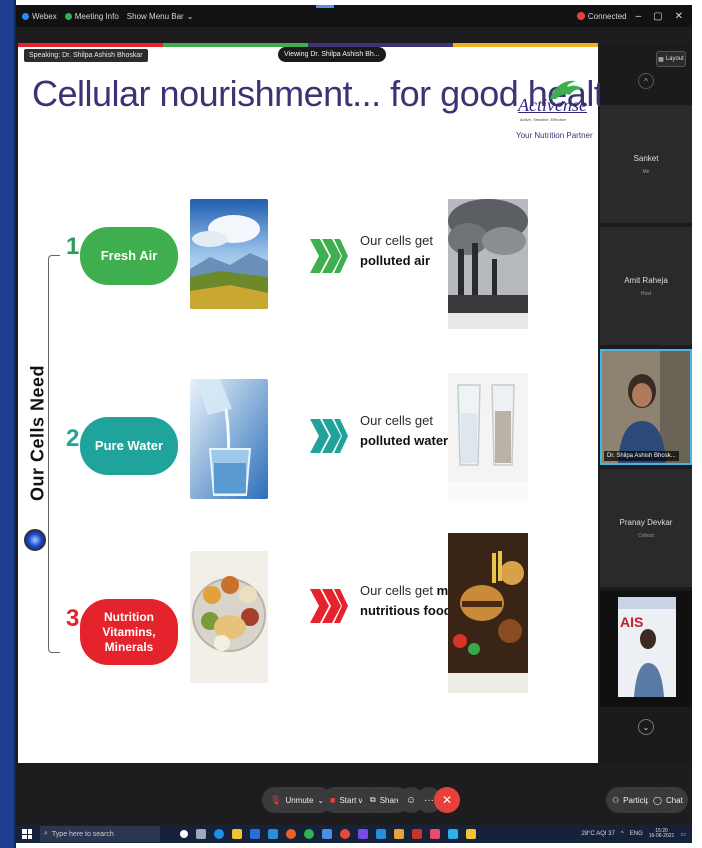 The image size is (702, 848). I want to click on brand-name: Activense, so click(552, 105).